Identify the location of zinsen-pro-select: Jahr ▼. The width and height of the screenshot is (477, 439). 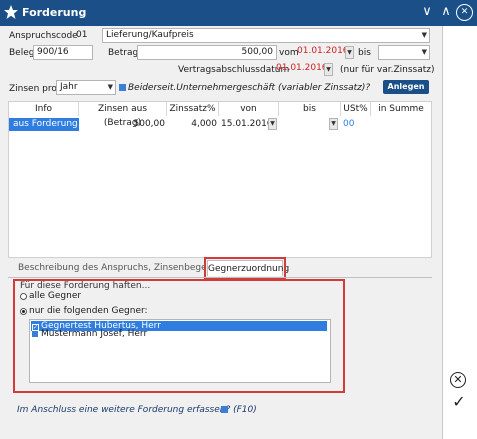
(86, 87).